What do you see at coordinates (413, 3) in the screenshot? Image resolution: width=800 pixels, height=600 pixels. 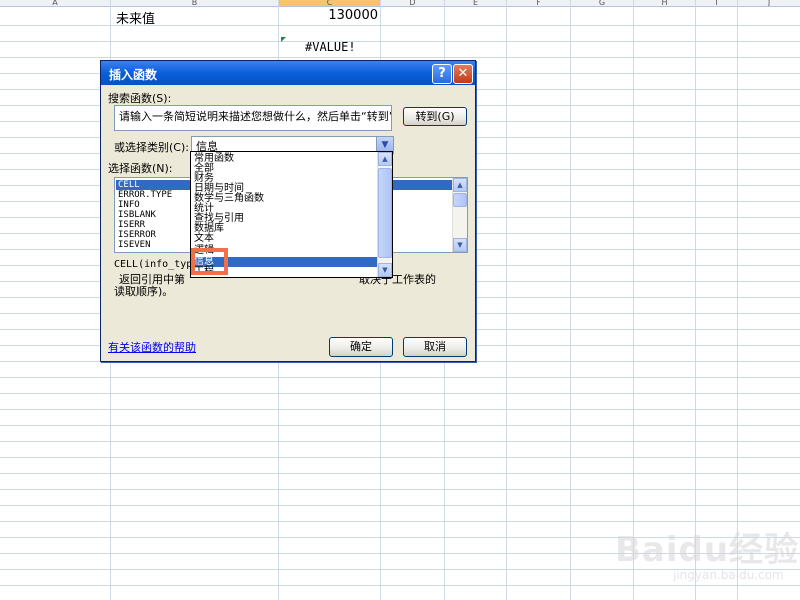 I see `column-header-d: D` at bounding box center [413, 3].